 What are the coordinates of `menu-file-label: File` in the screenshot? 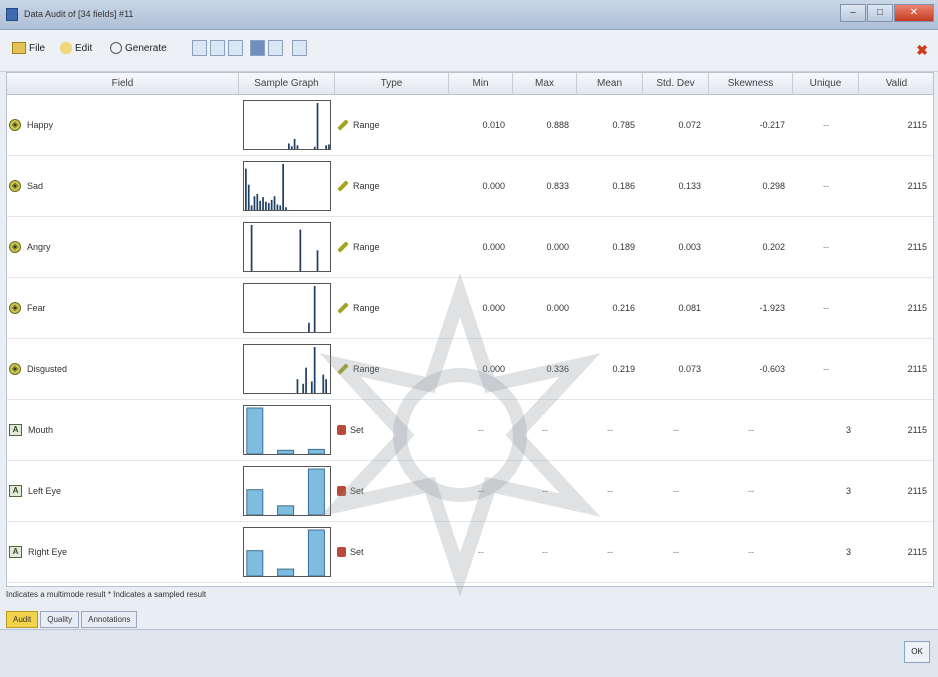 It's located at (37, 48).